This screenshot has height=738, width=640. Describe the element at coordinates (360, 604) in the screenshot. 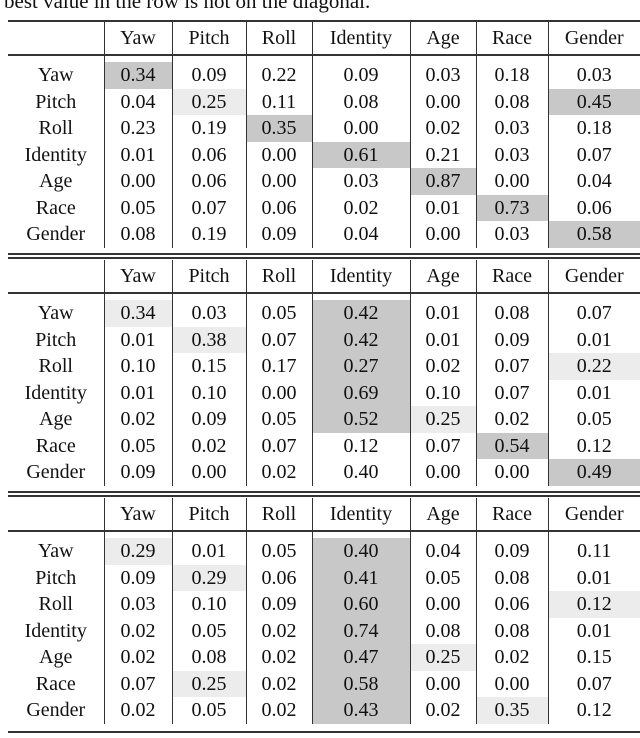

I see `table-cell: 0.60` at that location.